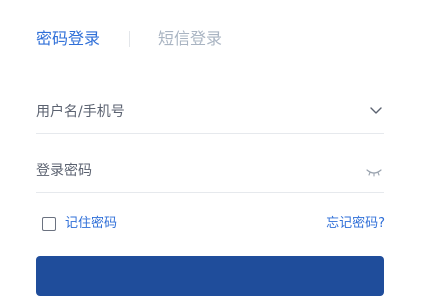  What do you see at coordinates (355, 224) in the screenshot?
I see `forgot-password-link: 忘记密码?` at bounding box center [355, 224].